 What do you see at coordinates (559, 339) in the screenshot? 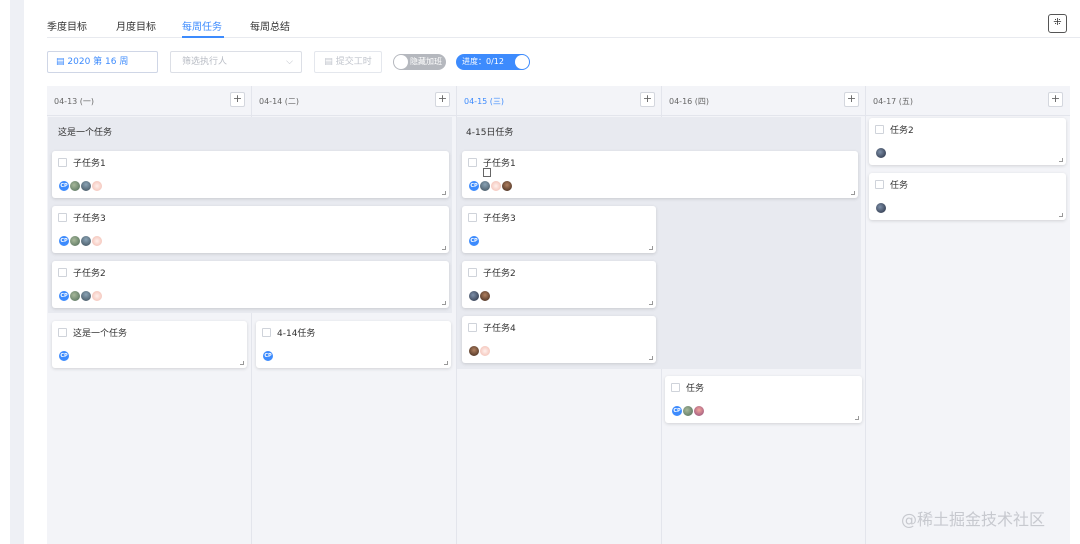
I see `subtask-card: 子任务4` at bounding box center [559, 339].